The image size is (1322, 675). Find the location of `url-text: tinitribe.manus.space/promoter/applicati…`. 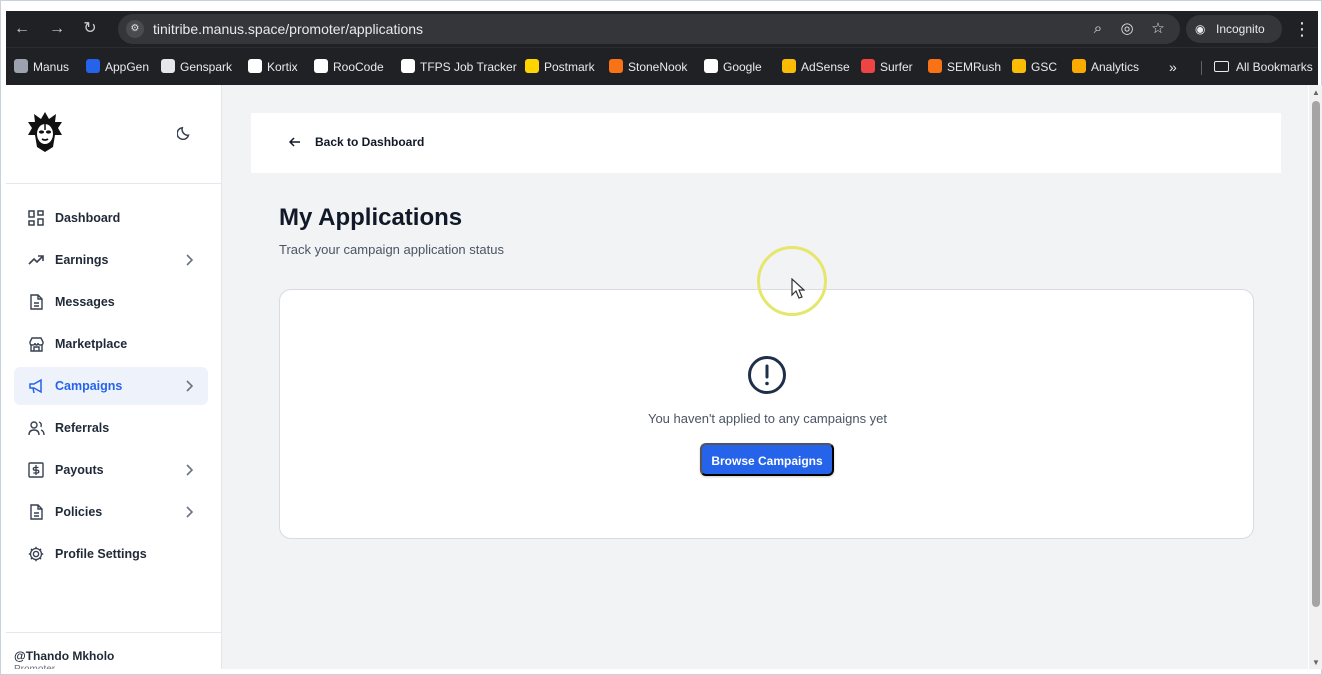

url-text: tinitribe.manus.space/promoter/applicati… is located at coordinates (288, 29).